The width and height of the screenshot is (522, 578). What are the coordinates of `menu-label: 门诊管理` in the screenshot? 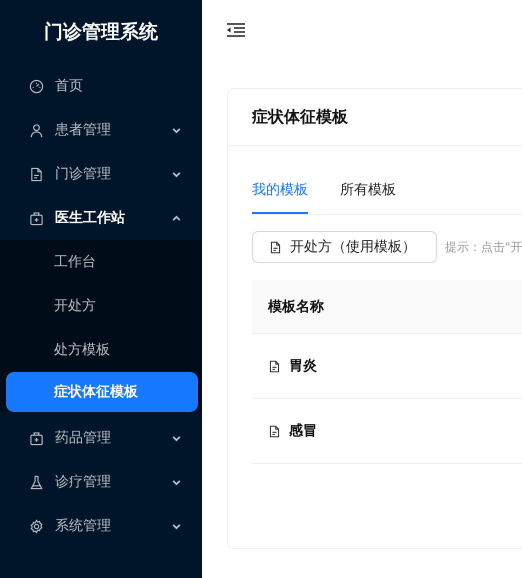 It's located at (83, 174).